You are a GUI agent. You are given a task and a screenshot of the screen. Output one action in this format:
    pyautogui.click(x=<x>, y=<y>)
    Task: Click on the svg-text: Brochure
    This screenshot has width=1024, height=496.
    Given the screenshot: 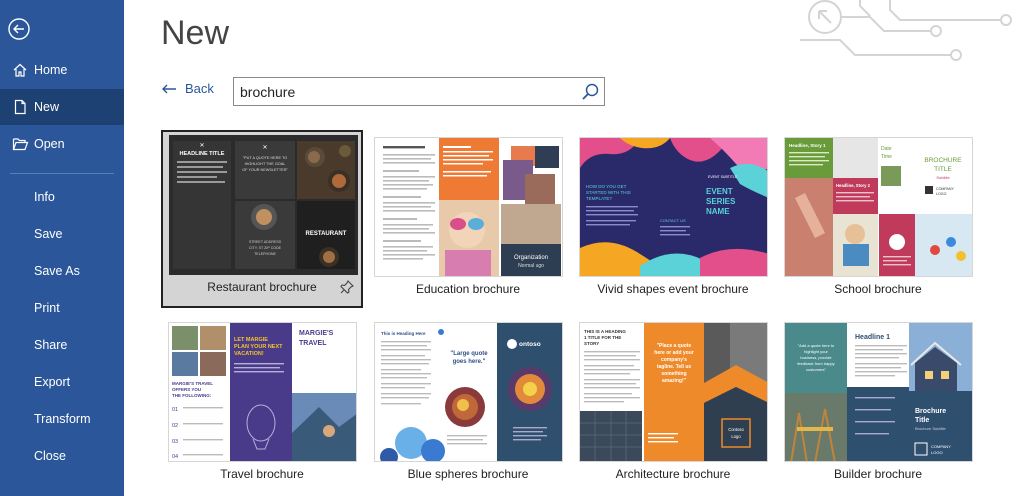 What is the action you would take?
    pyautogui.click(x=930, y=411)
    